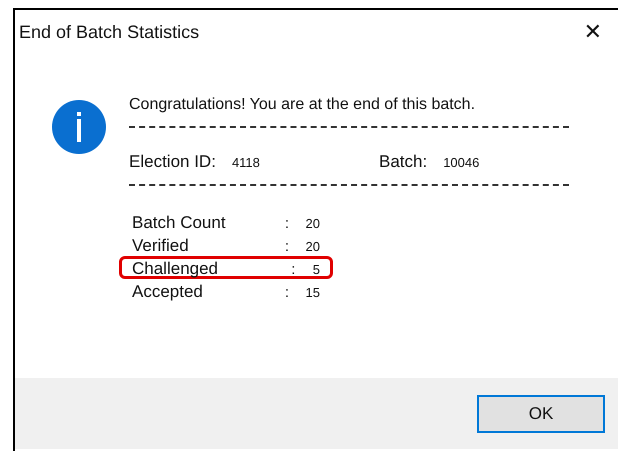 The height and width of the screenshot is (451, 618). I want to click on info-icon, so click(79, 127).